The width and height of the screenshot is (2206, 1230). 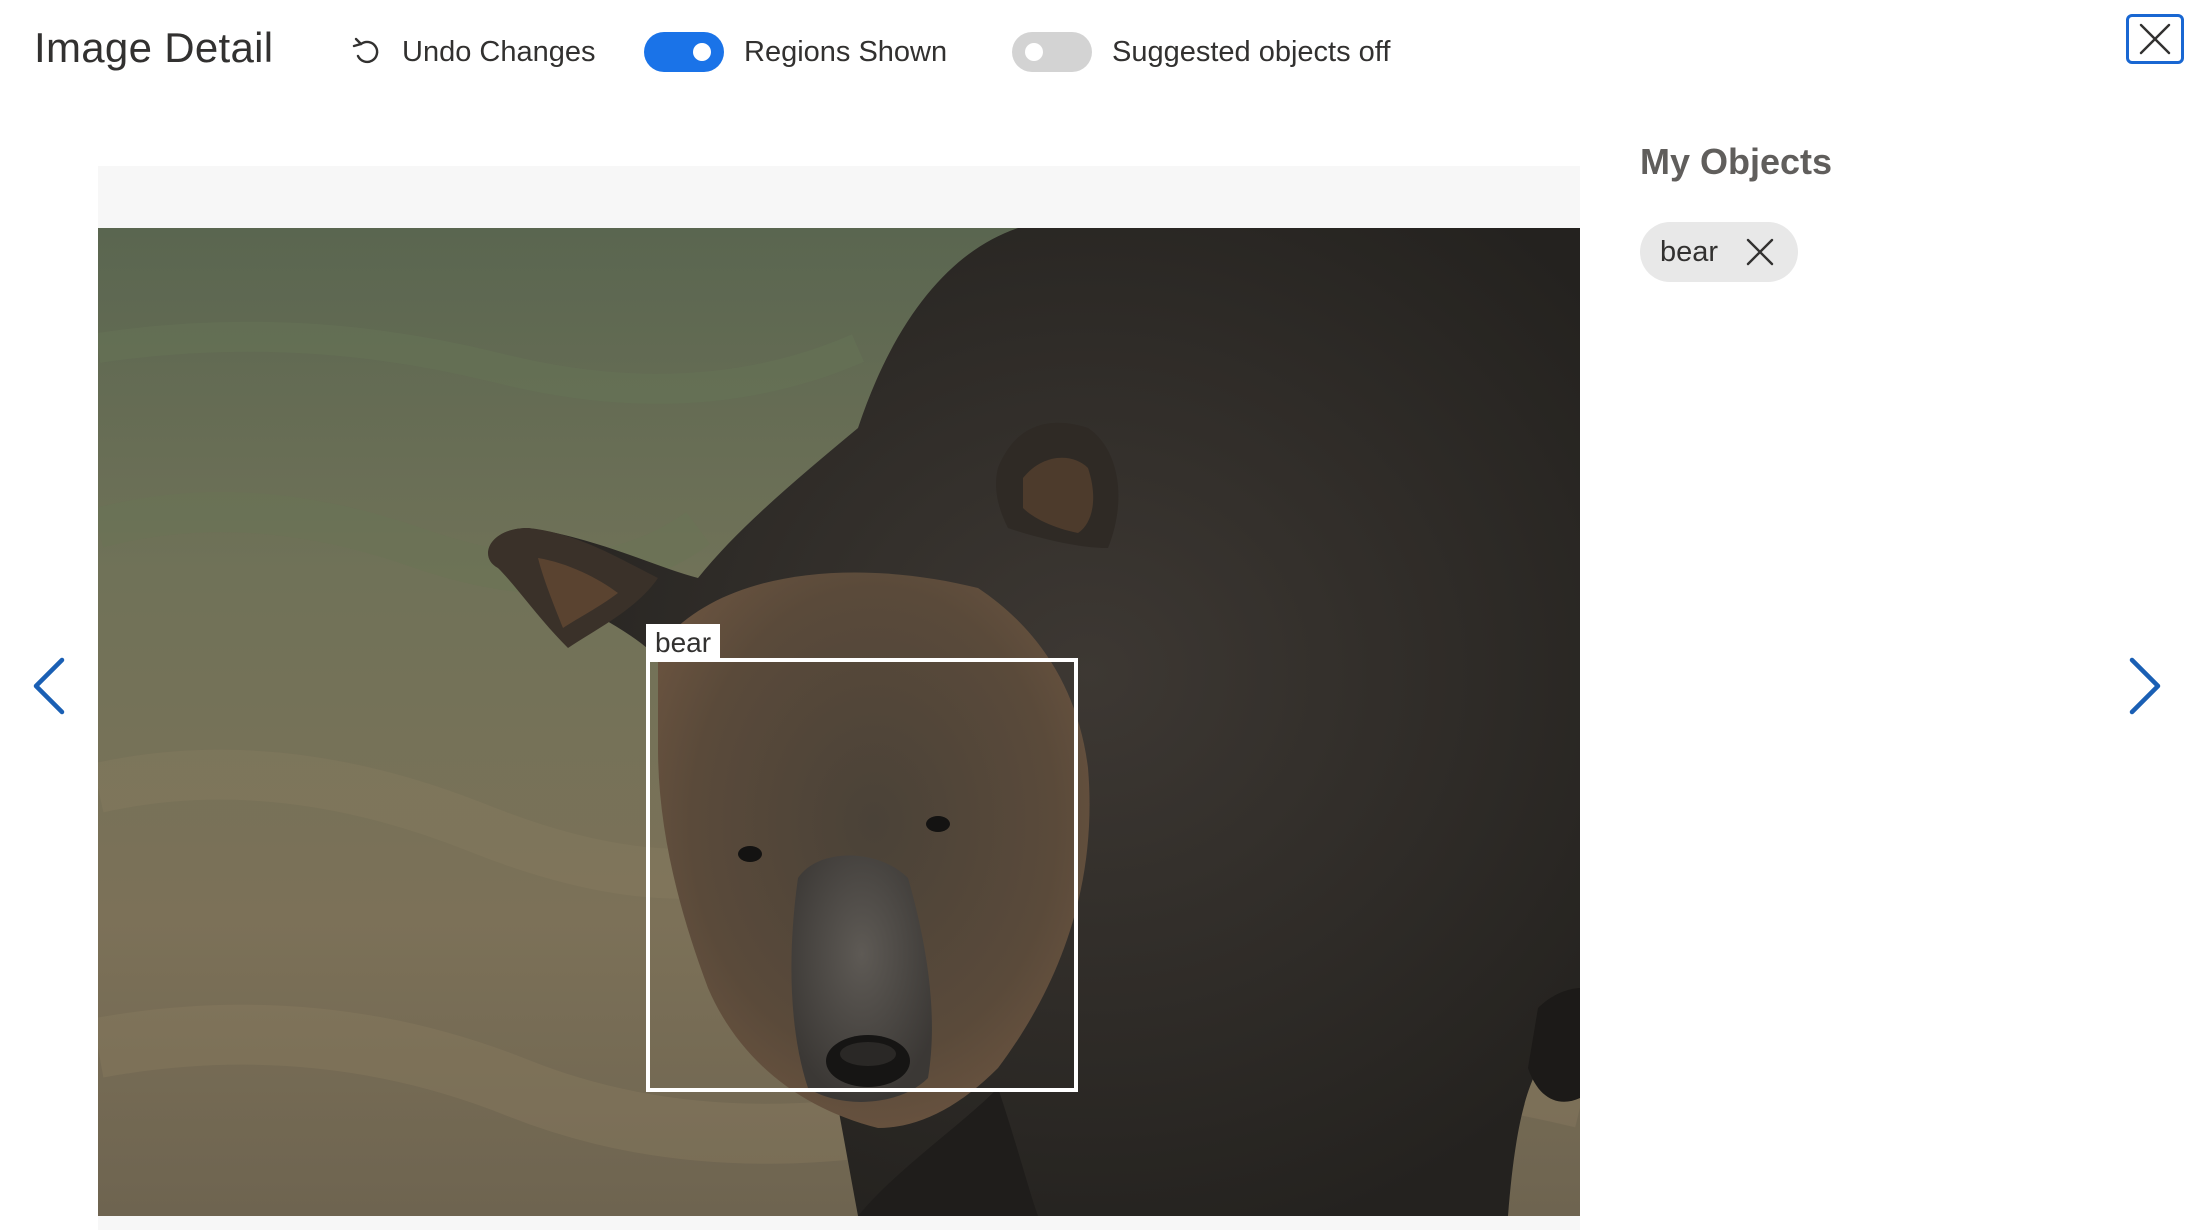 What do you see at coordinates (1736, 161) in the screenshot?
I see `my-objects-title: My Objects` at bounding box center [1736, 161].